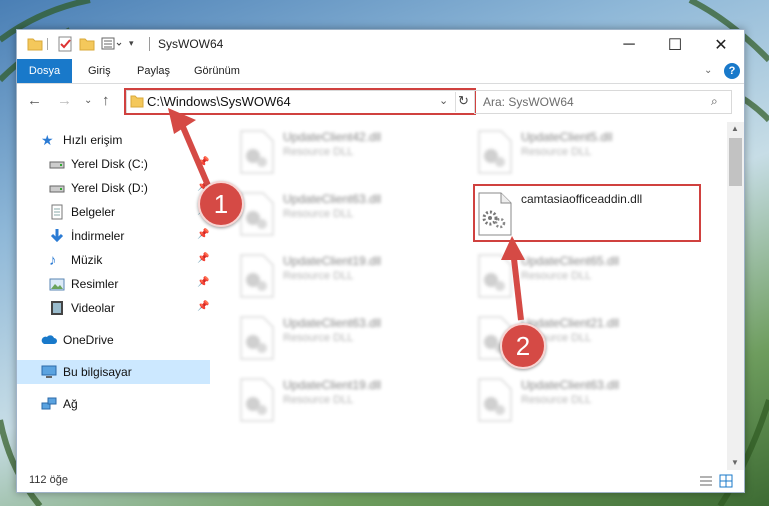  I want to click on back-arrow-icon: ←, so click(34, 100).